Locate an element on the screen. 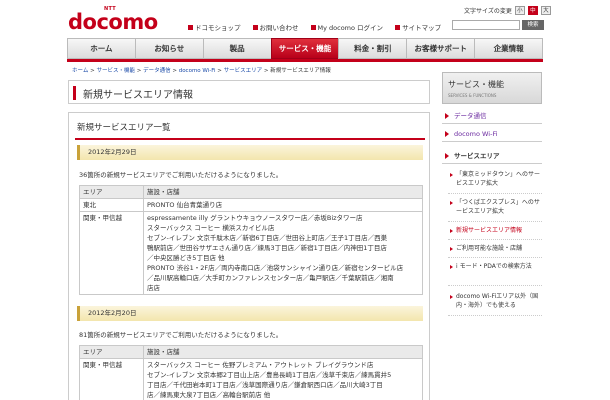 This screenshot has width=610, height=400. sidebar-subitem-tsukuba: 「つくばエクスプレス」へのサービスエリア拡大 is located at coordinates (495, 210).